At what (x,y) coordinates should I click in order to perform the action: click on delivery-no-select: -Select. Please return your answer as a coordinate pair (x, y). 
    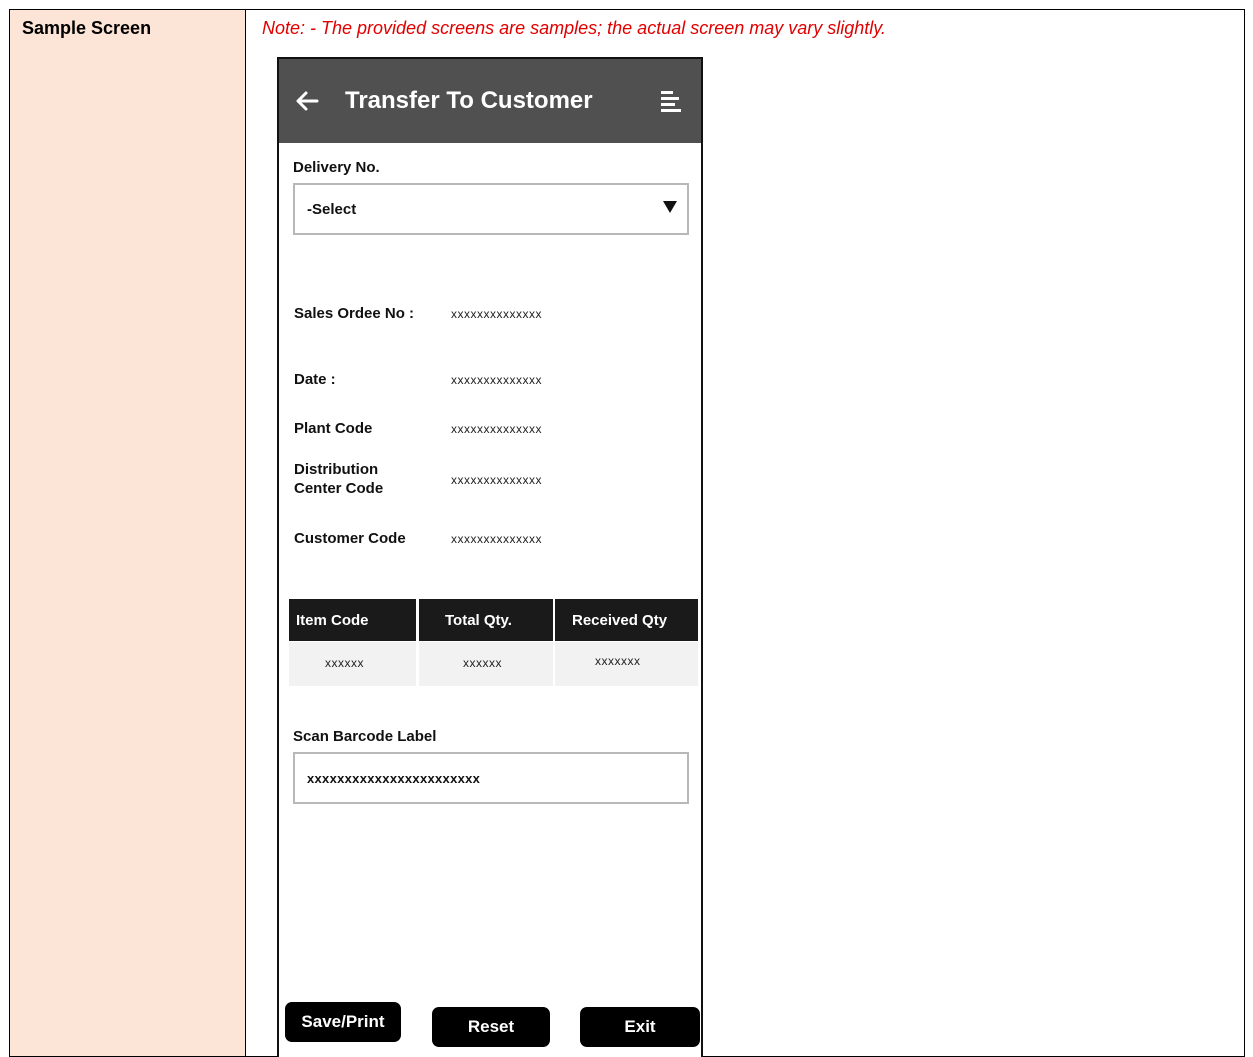
    Looking at the image, I should click on (491, 209).